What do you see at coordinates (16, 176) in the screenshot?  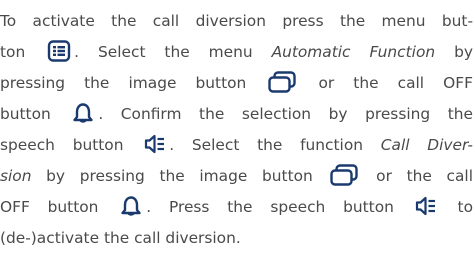 I see `function-name-text: sion` at bounding box center [16, 176].